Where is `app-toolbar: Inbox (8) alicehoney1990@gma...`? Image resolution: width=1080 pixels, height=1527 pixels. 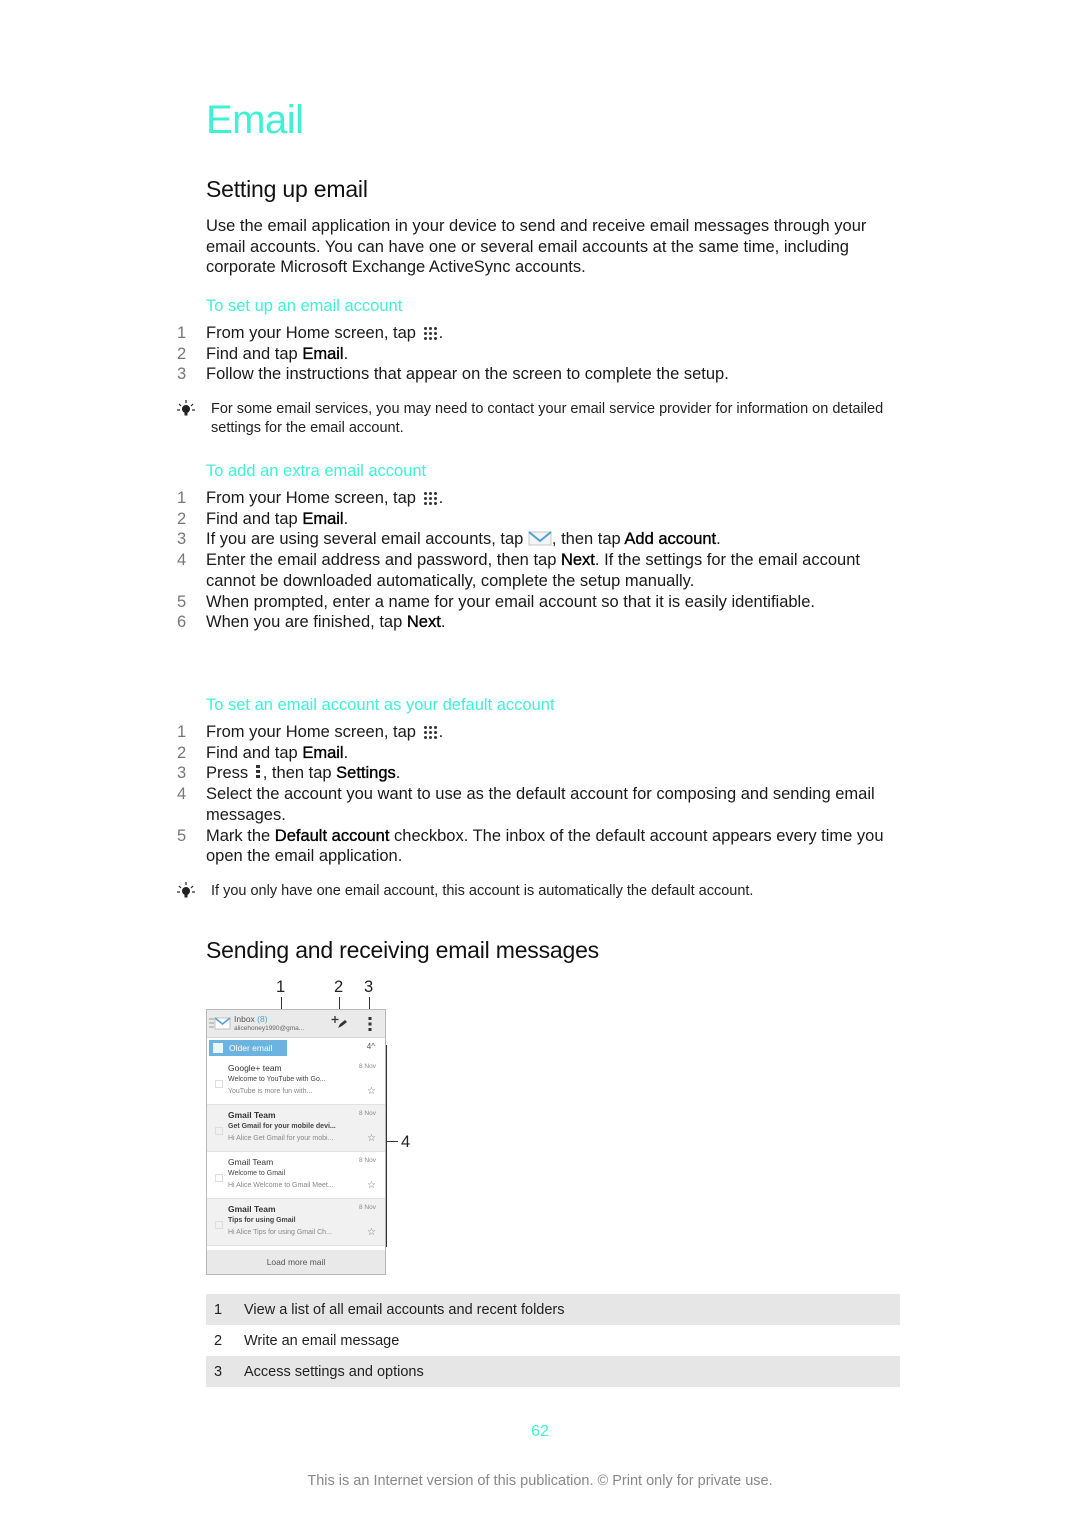
app-toolbar: Inbox (8) alicehoney1990@gma... is located at coordinates (296, 1024).